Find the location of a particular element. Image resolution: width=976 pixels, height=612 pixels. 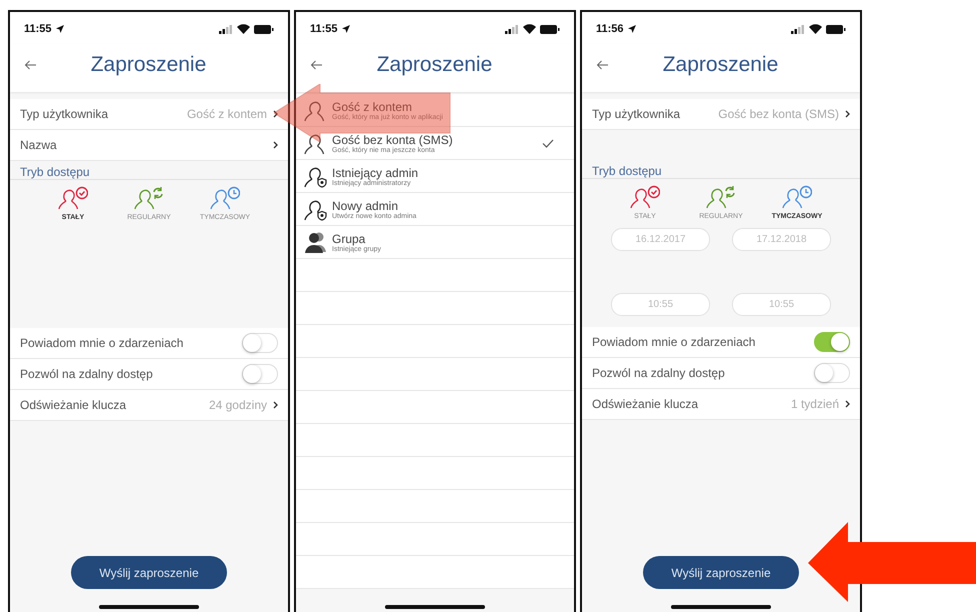

option-title: Gość z kontem is located at coordinates (373, 107).